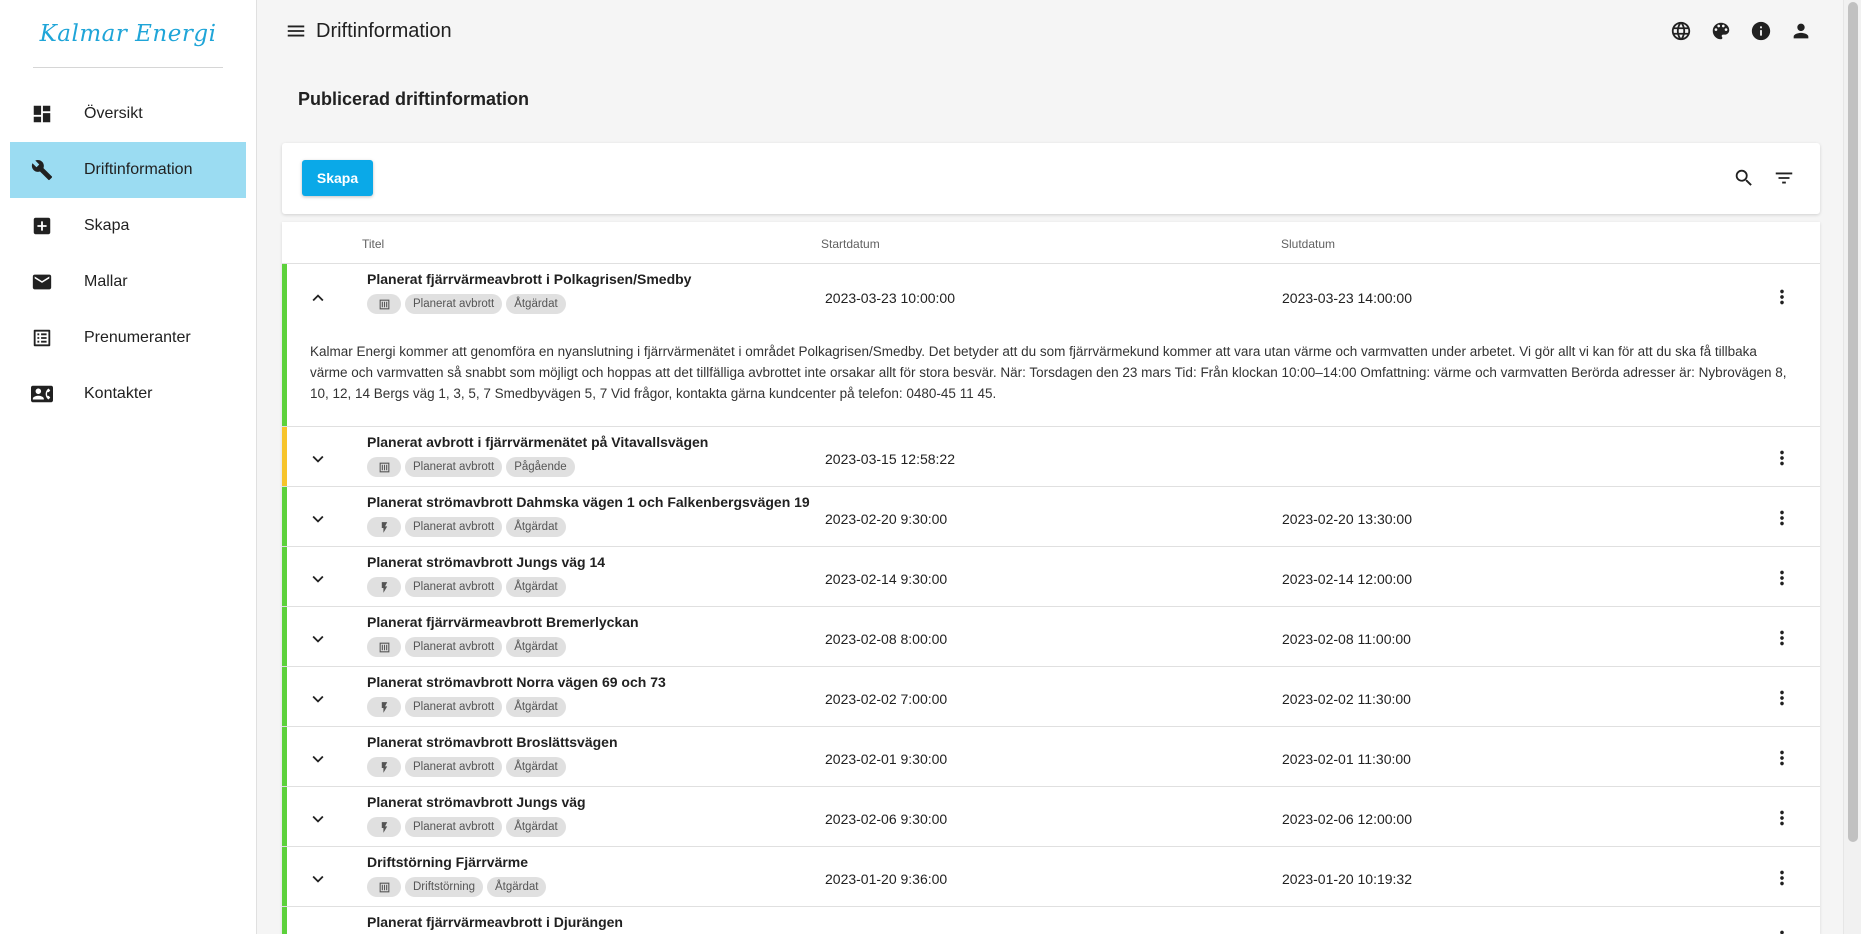 This screenshot has width=1861, height=934. I want to click on start-date: 2023-02-02 7:00:00, so click(886, 698).